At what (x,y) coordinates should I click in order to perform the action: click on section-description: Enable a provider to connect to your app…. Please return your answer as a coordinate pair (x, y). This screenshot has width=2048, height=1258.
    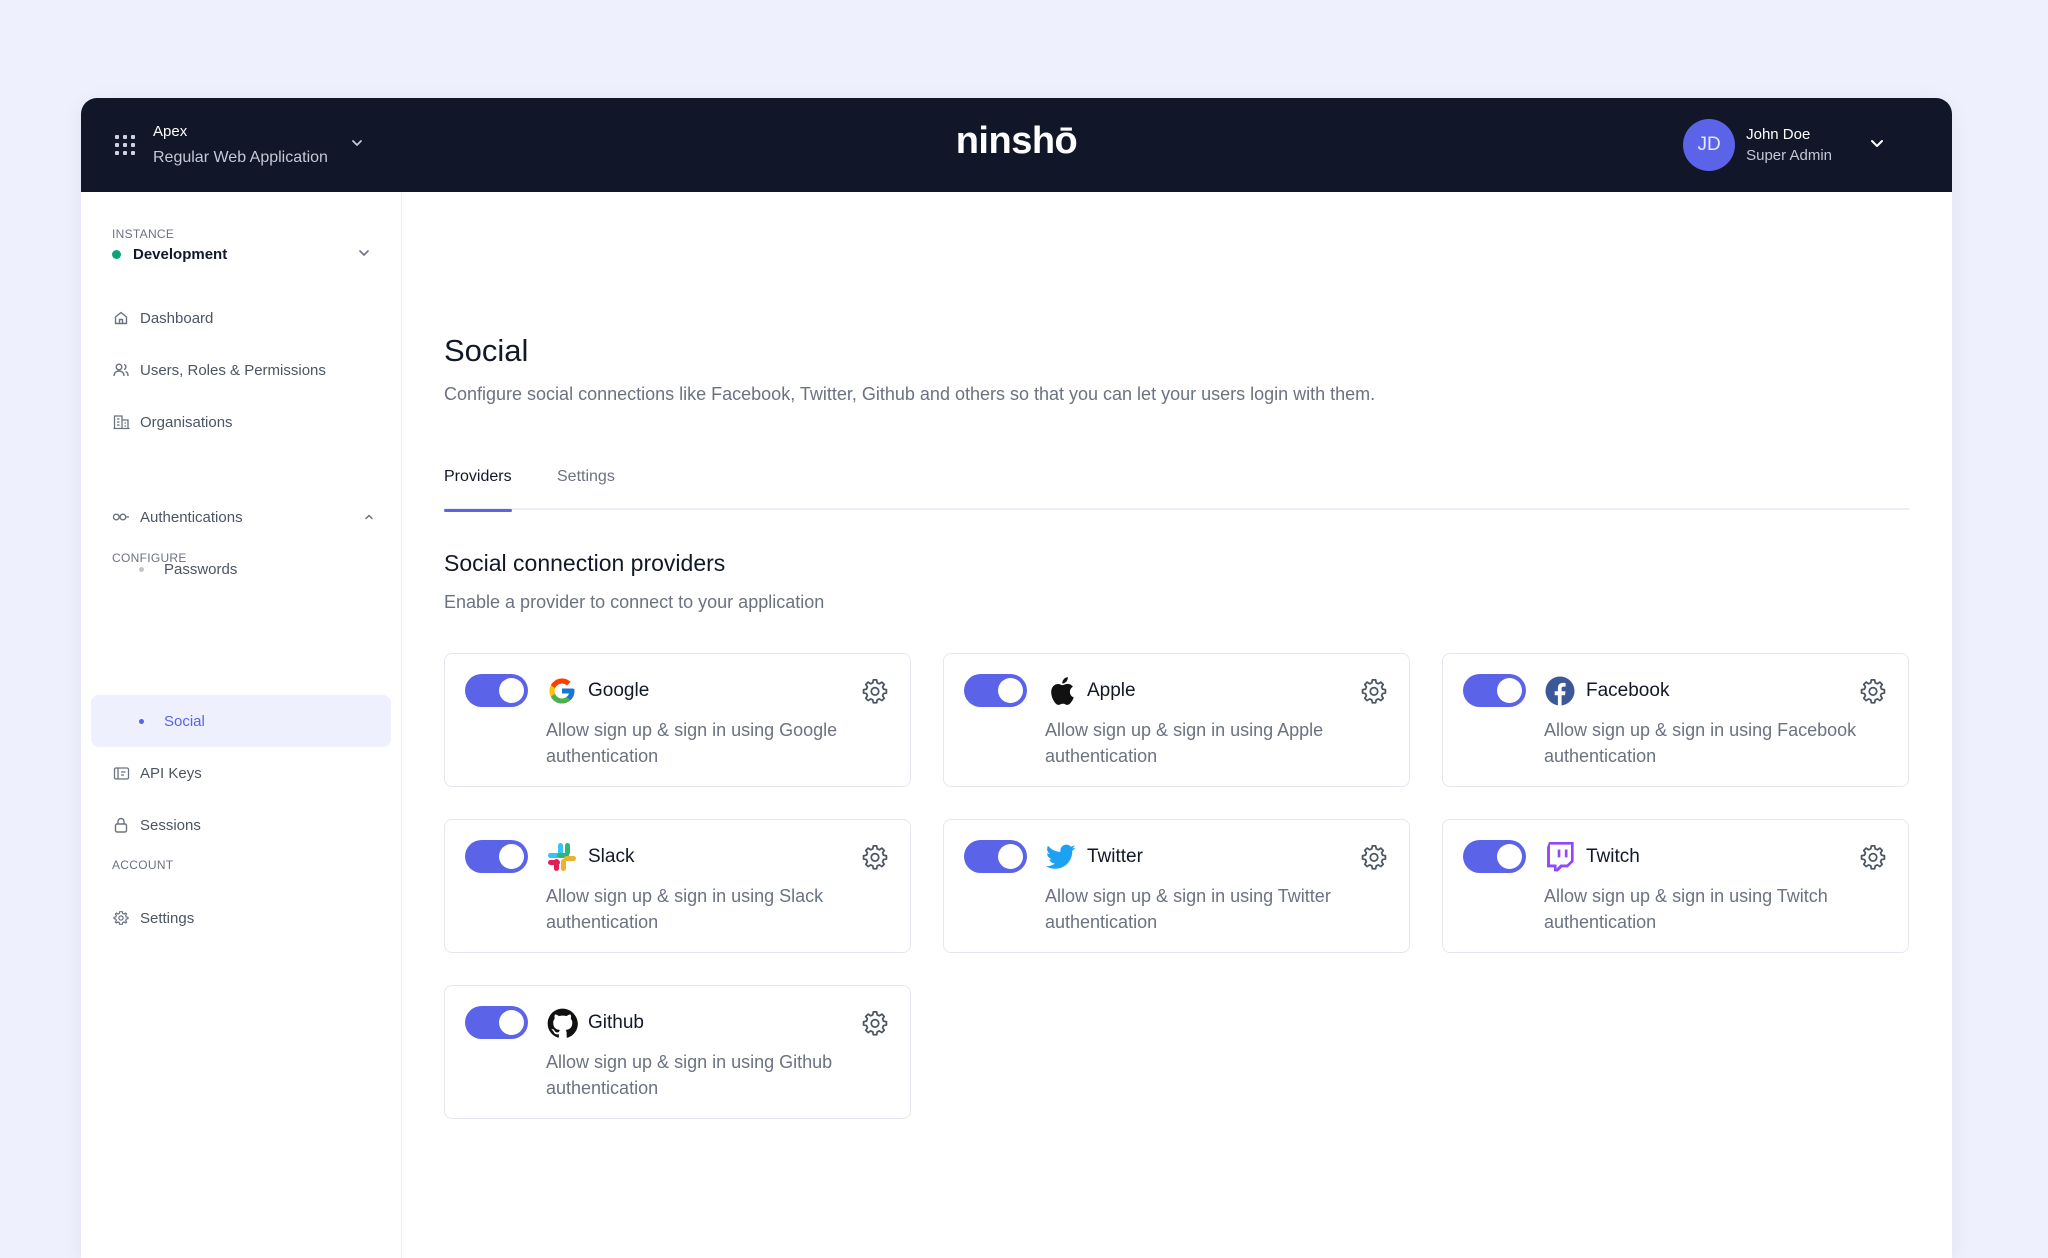
    Looking at the image, I should click on (634, 602).